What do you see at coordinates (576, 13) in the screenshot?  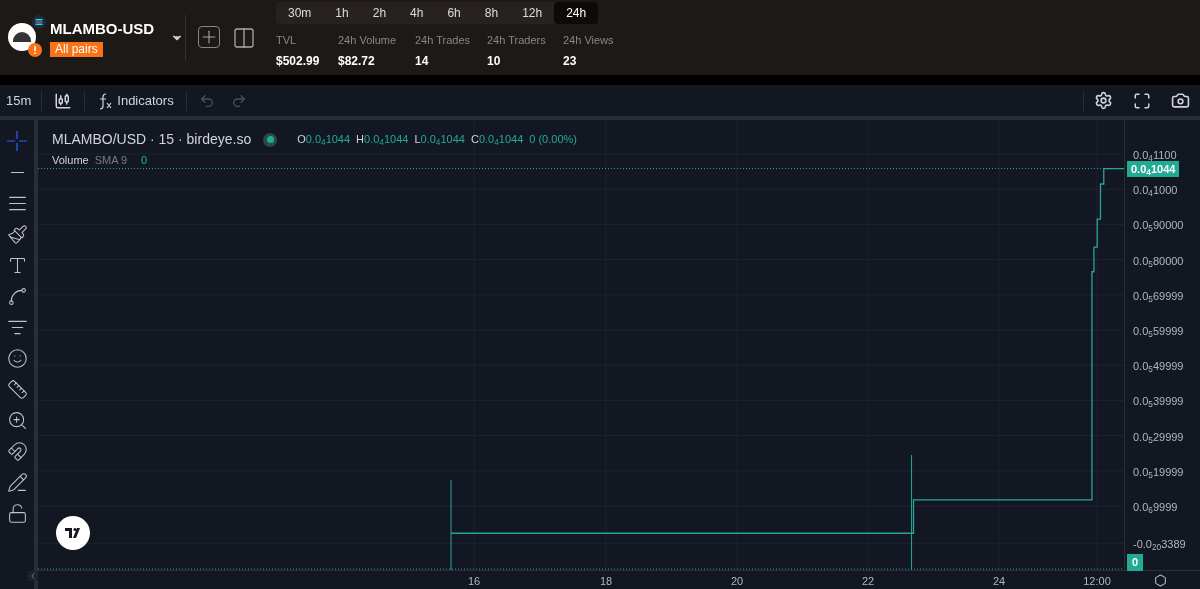 I see `timeframe-tab: 24h` at bounding box center [576, 13].